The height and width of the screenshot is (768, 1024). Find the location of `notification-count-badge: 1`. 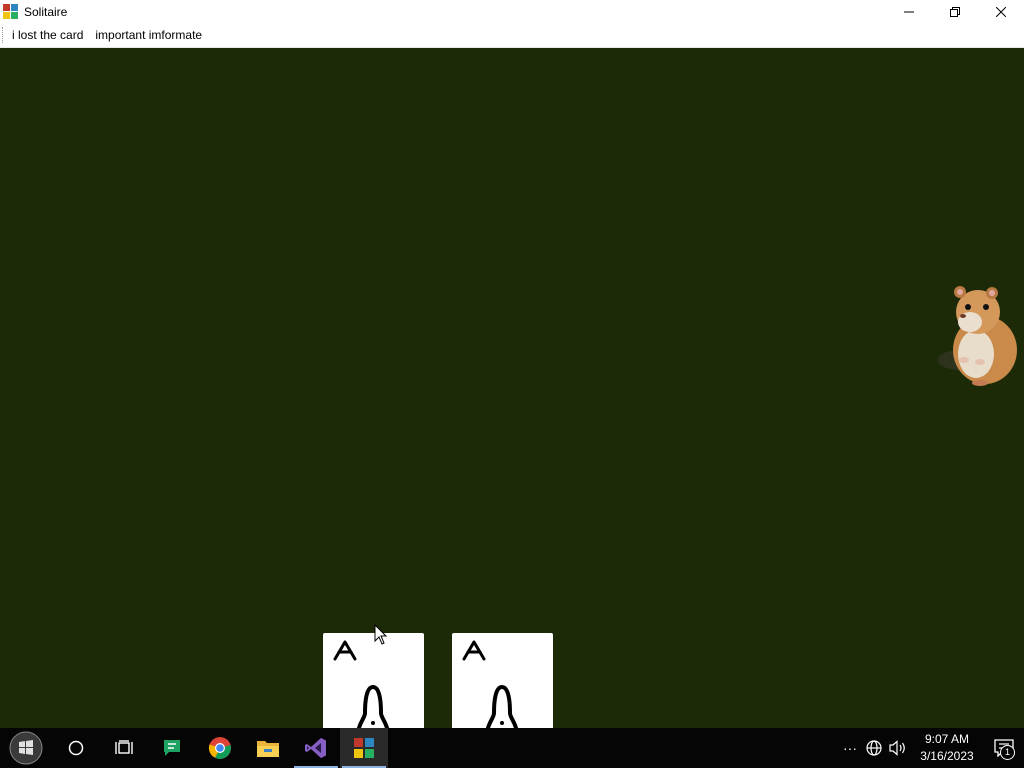

notification-count-badge: 1 is located at coordinates (1007, 752).